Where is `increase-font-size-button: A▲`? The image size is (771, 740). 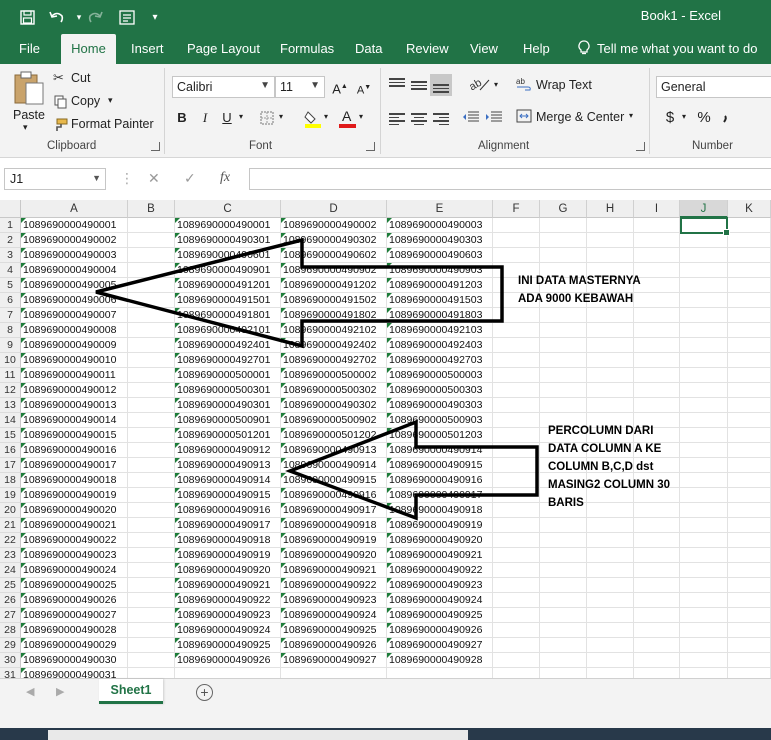
increase-font-size-button: A▲ is located at coordinates (340, 87).